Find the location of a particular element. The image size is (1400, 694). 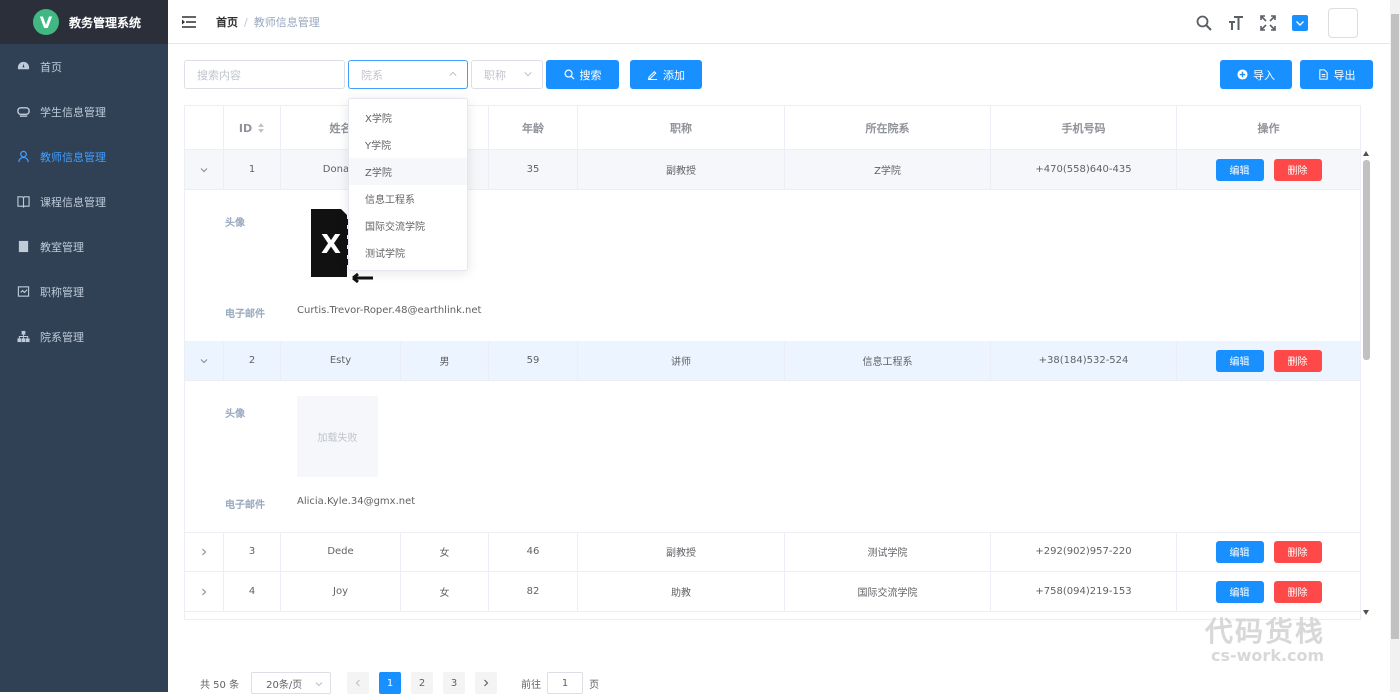

sidebar-item-label: 院系管理 is located at coordinates (62, 337).